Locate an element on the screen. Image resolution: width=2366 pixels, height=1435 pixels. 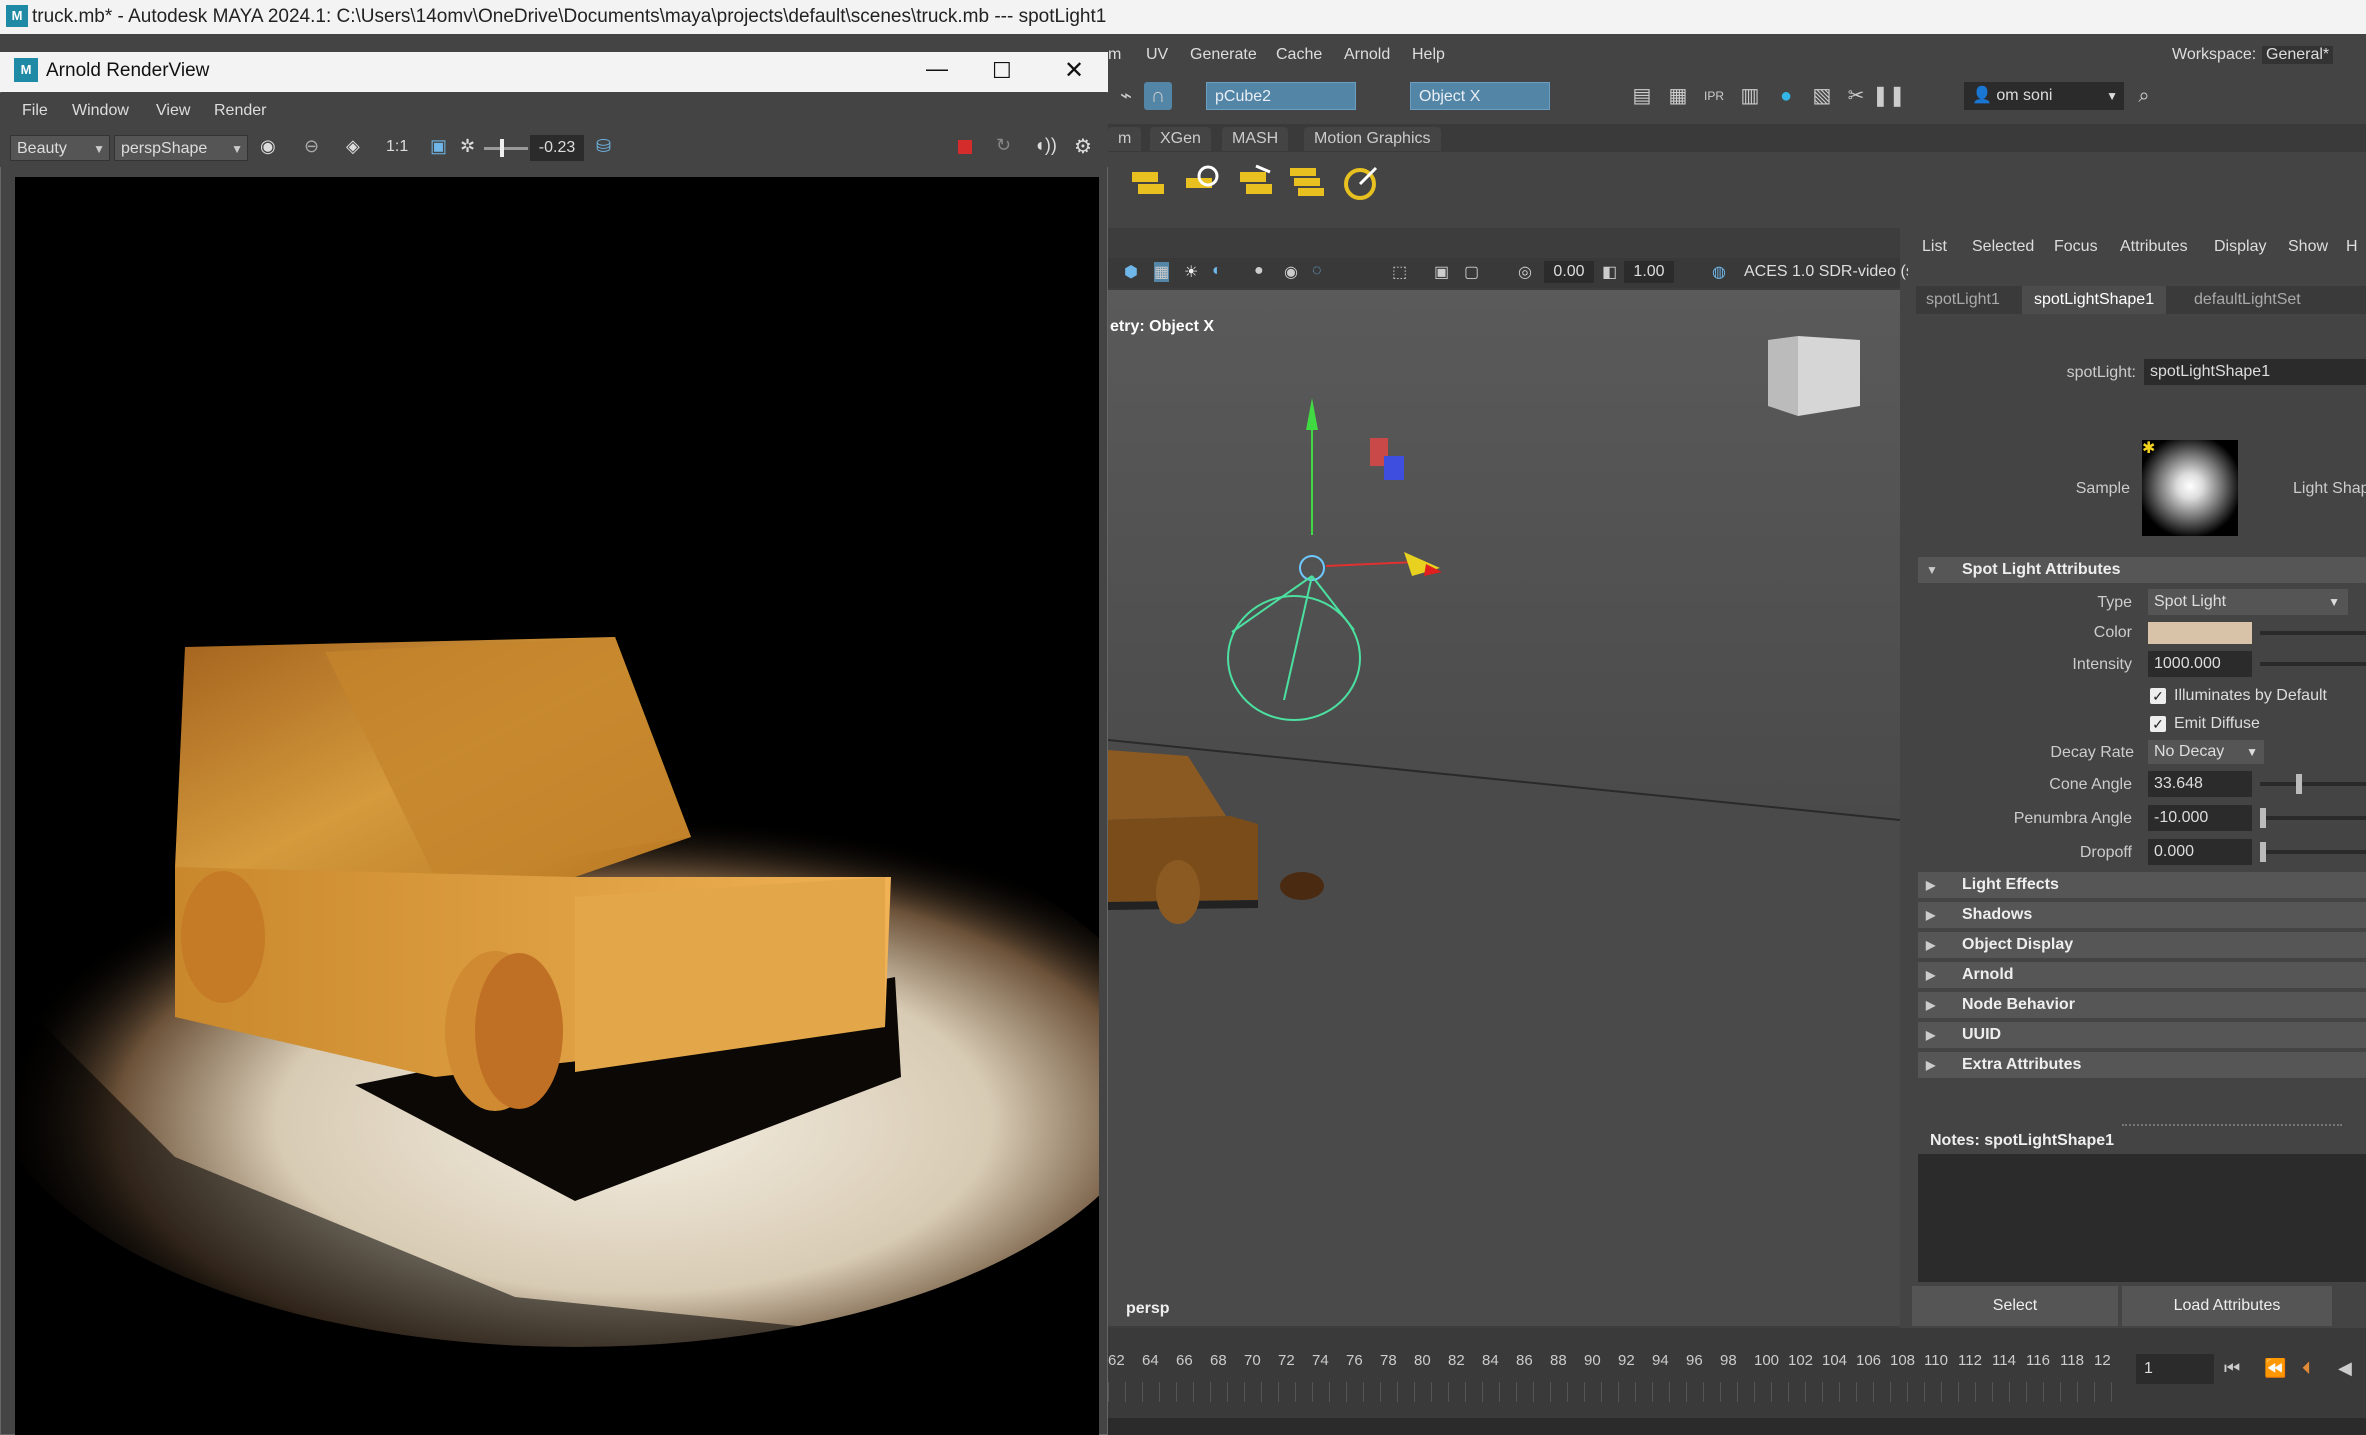
ae-menu-focus: Focus is located at coordinates (2076, 247).